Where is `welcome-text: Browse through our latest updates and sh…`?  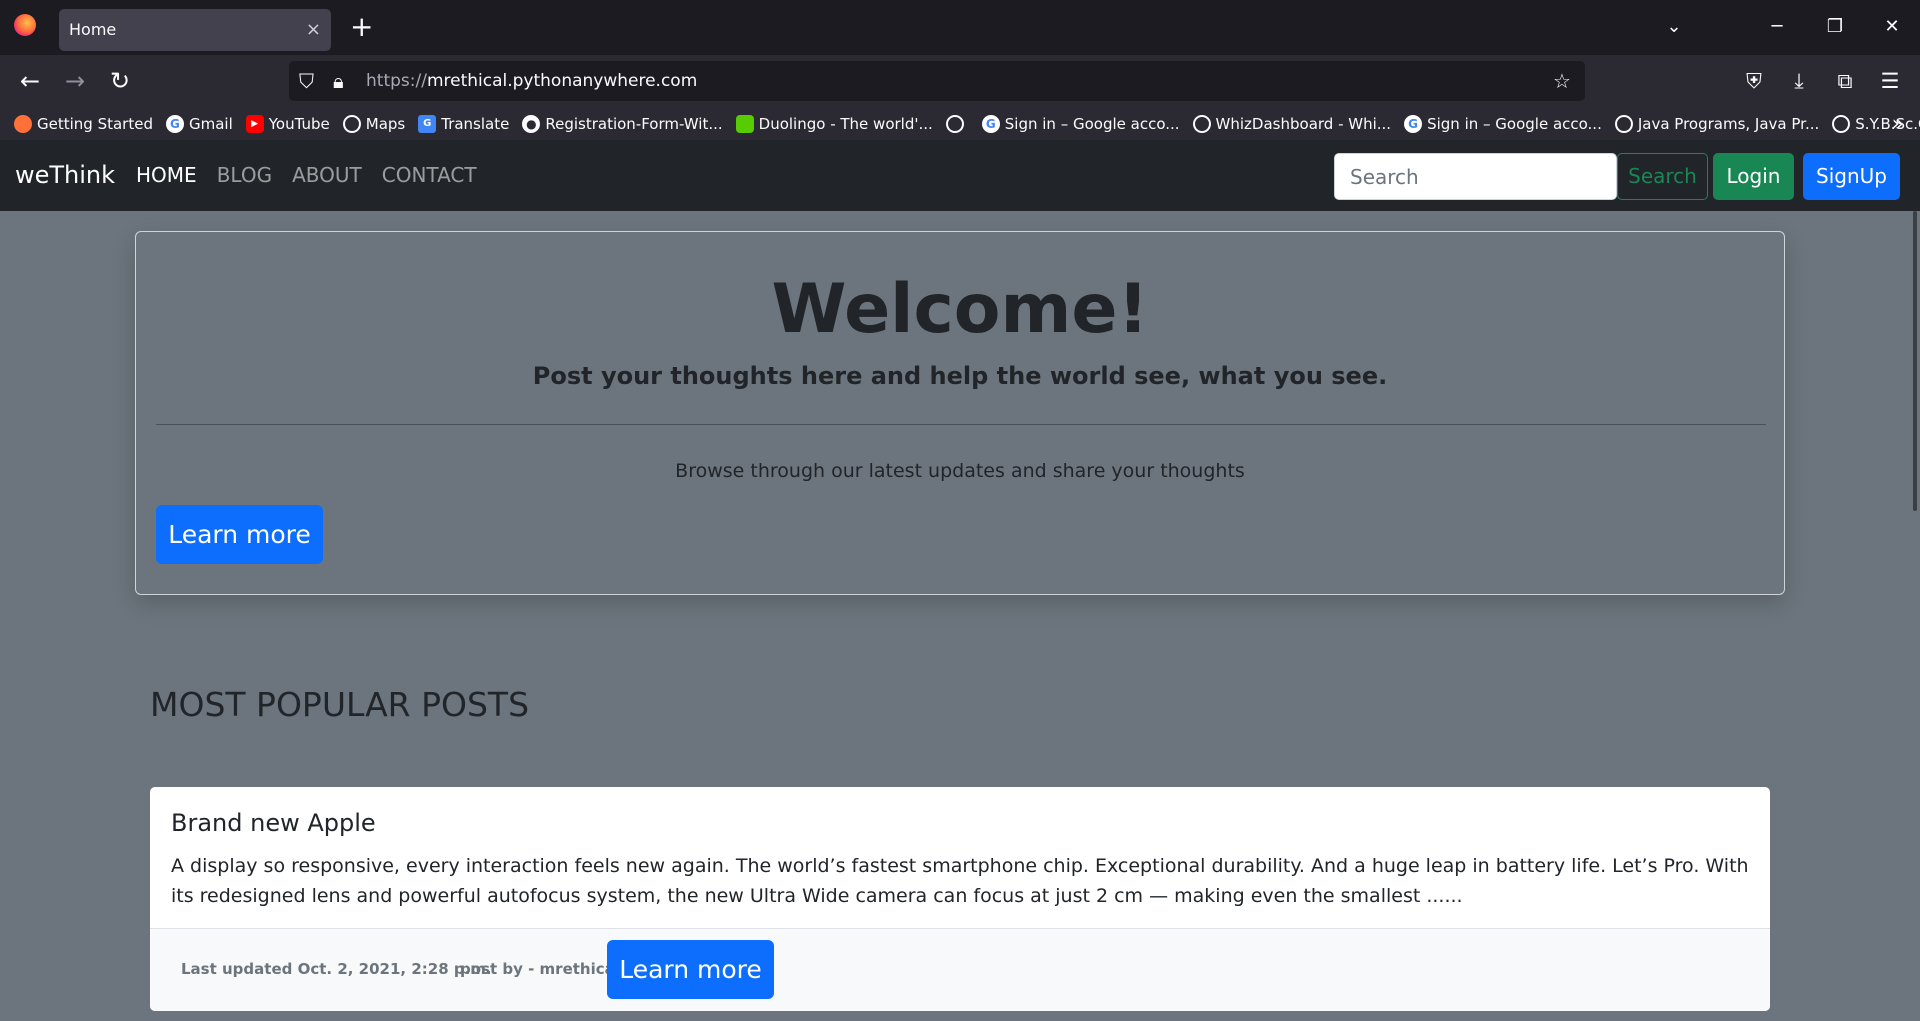
welcome-text: Browse through our latest updates and sh… is located at coordinates (960, 471).